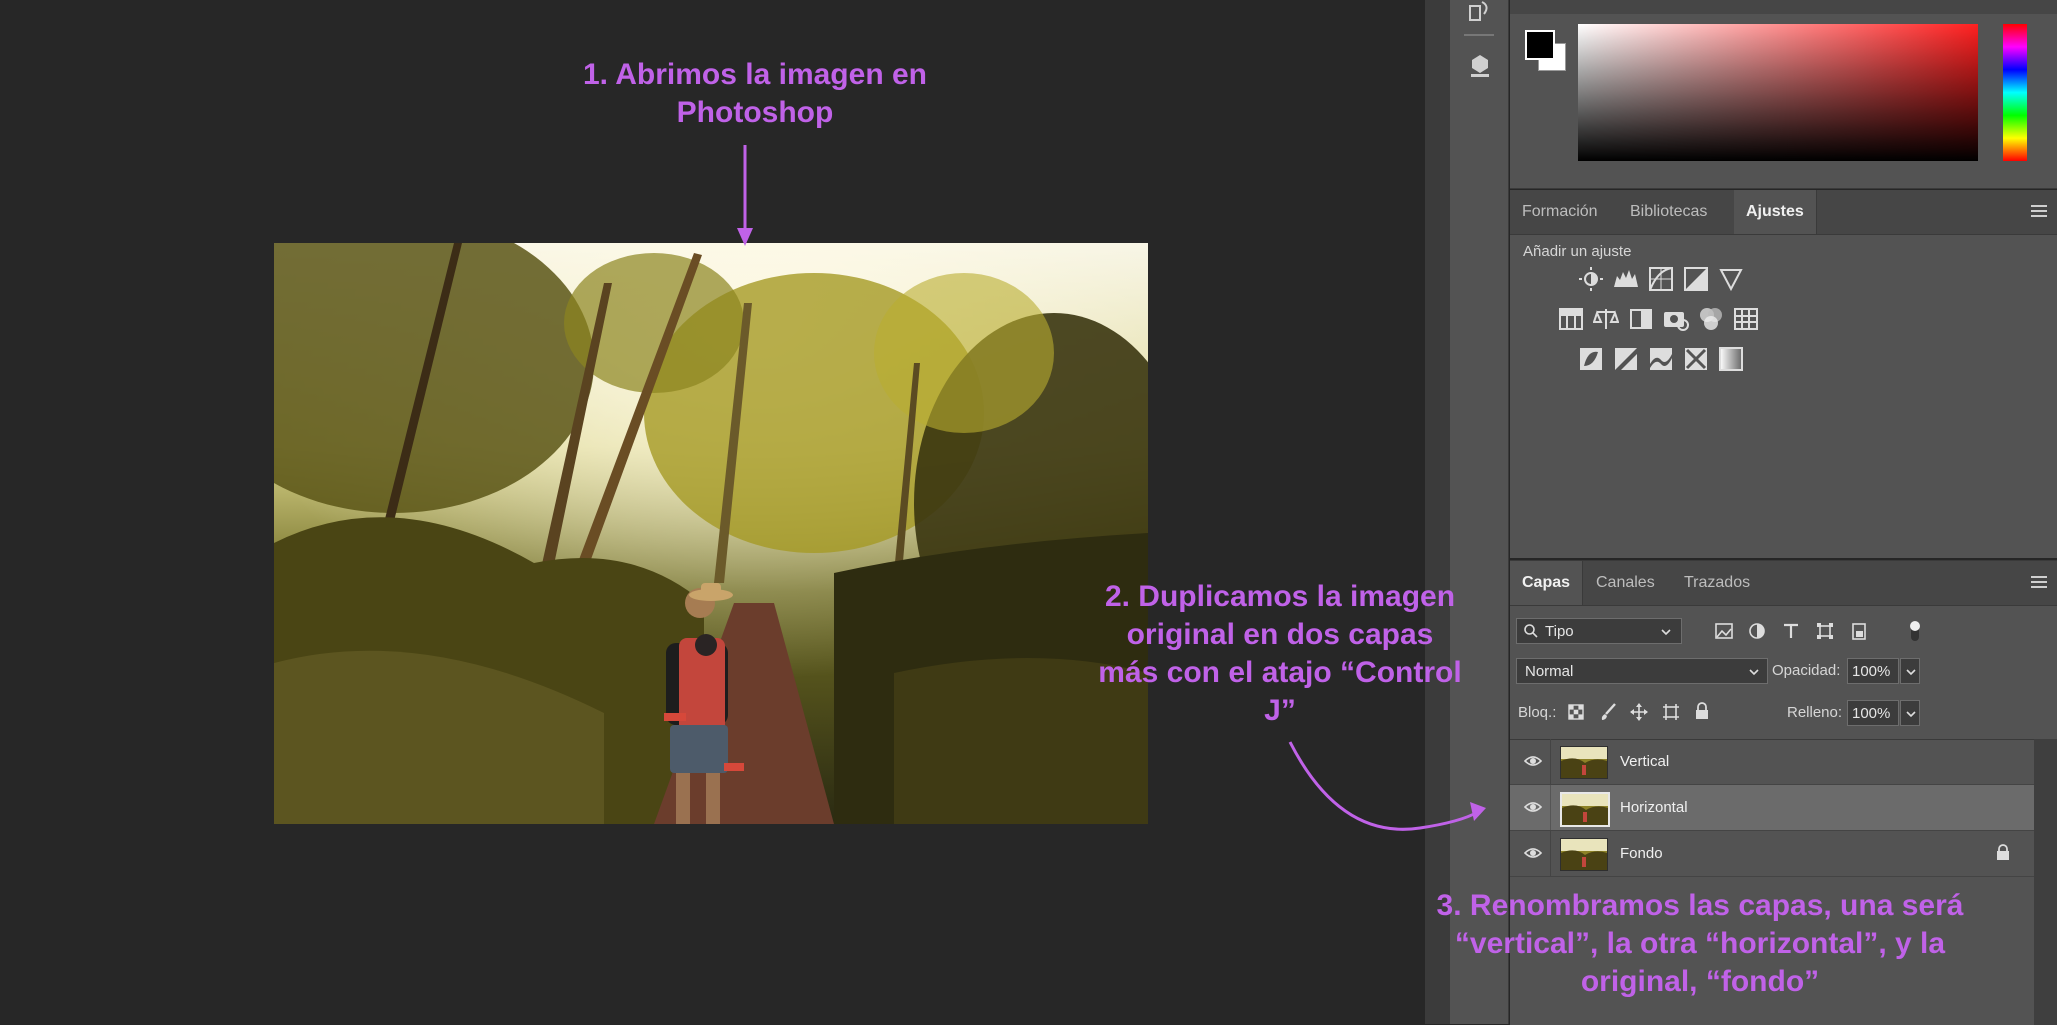 The image size is (2057, 1025). Describe the element at coordinates (1547, 583) in the screenshot. I see `tab-capas: Capas` at that location.